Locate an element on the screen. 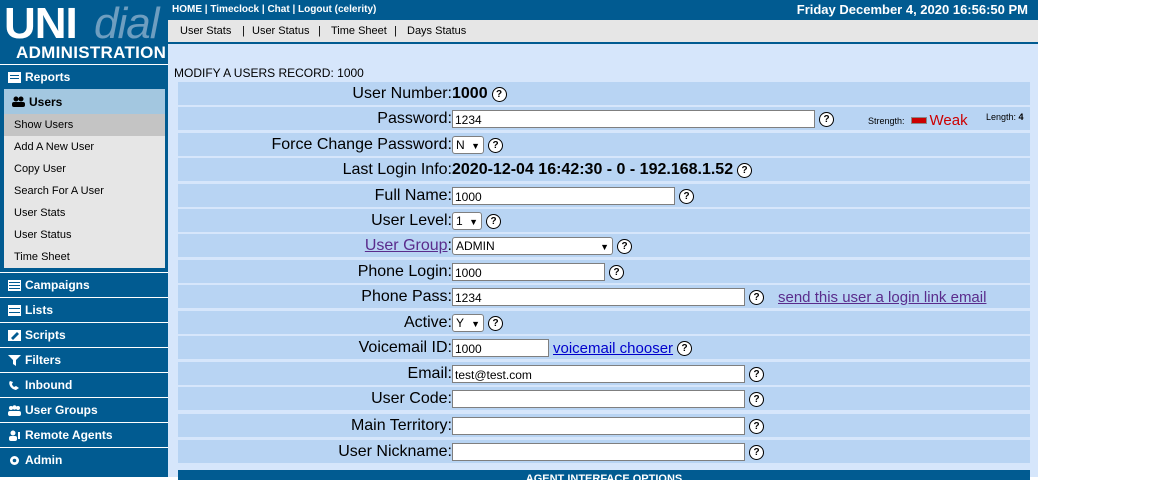  label-user-group: User Group: is located at coordinates (408, 246).